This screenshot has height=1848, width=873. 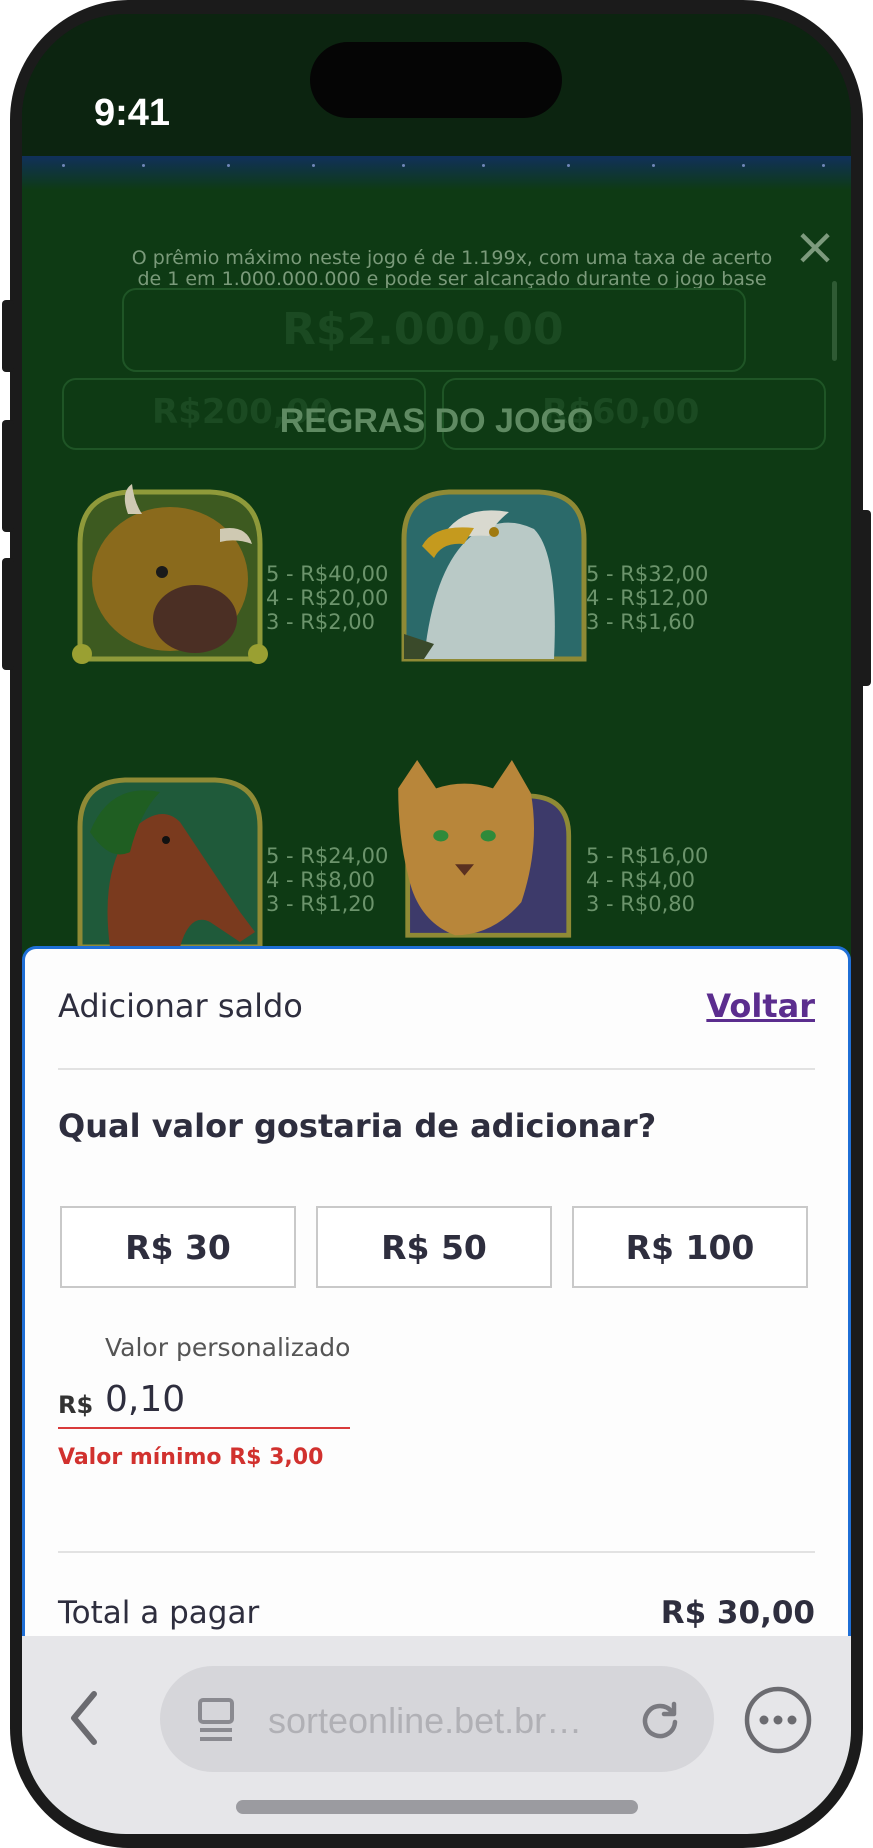 I want to click on cougar-paytable: 5 - R$16,00 4 - R$4,00 3 - R$0,80, so click(x=647, y=880).